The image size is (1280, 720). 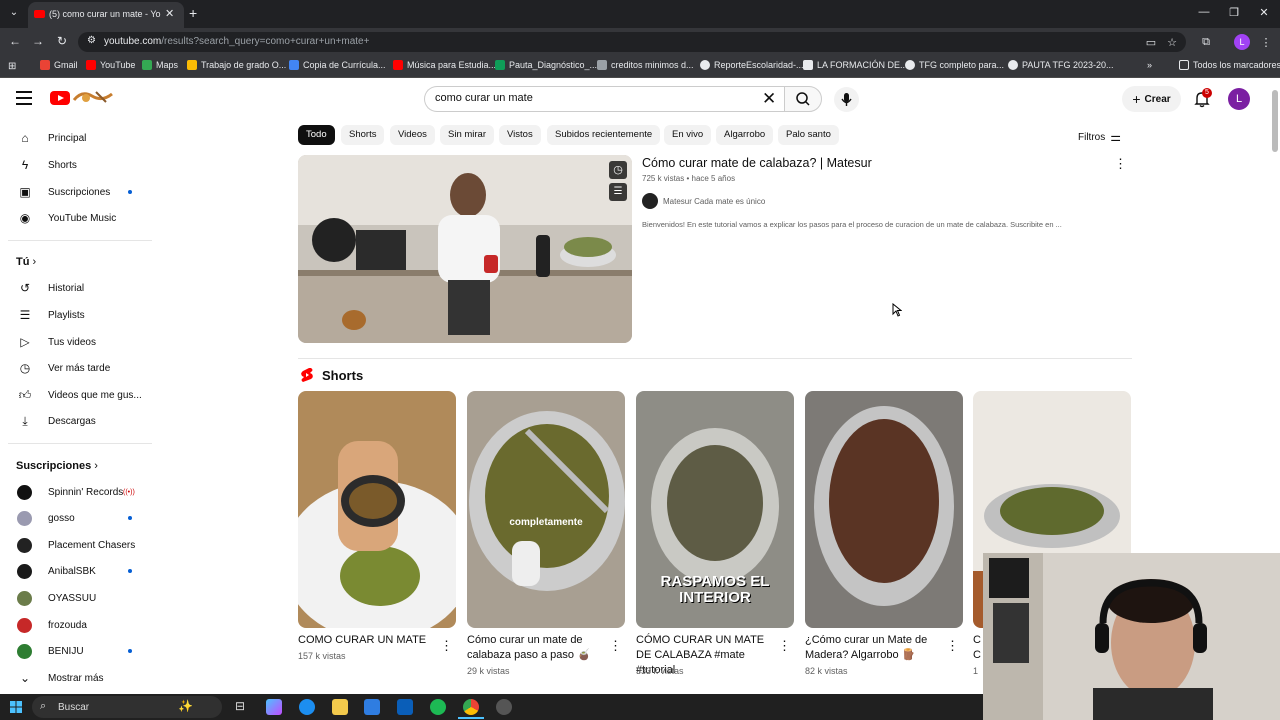 I want to click on menu-icon, so click(x=24, y=98).